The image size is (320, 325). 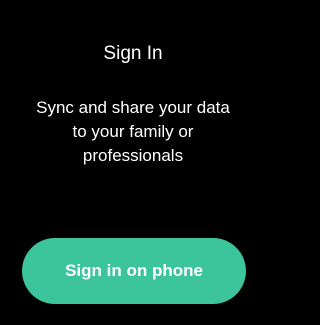 I want to click on description-line-1: Sync and share your data, so click(x=133, y=107).